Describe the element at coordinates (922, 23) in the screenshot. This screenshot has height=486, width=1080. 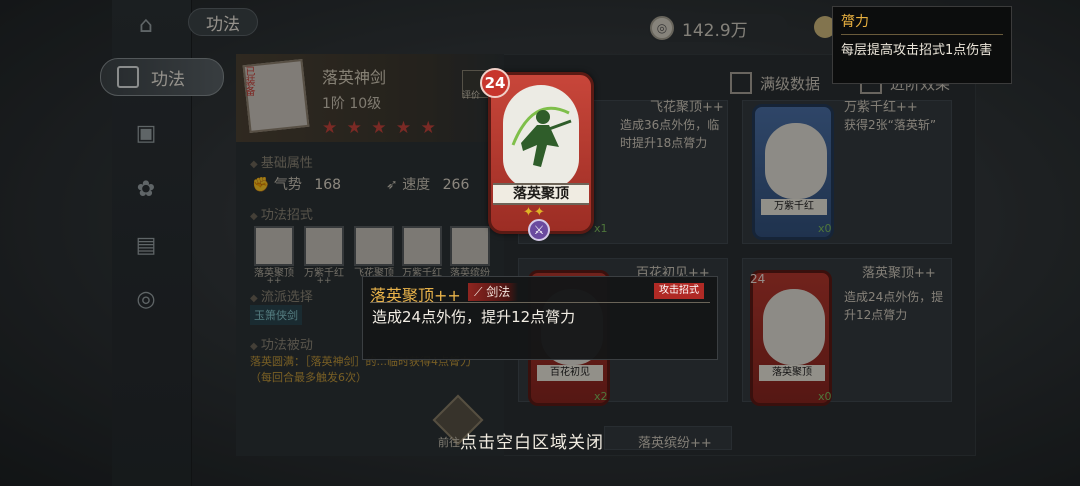
I see `buff-title: 膂力` at that location.